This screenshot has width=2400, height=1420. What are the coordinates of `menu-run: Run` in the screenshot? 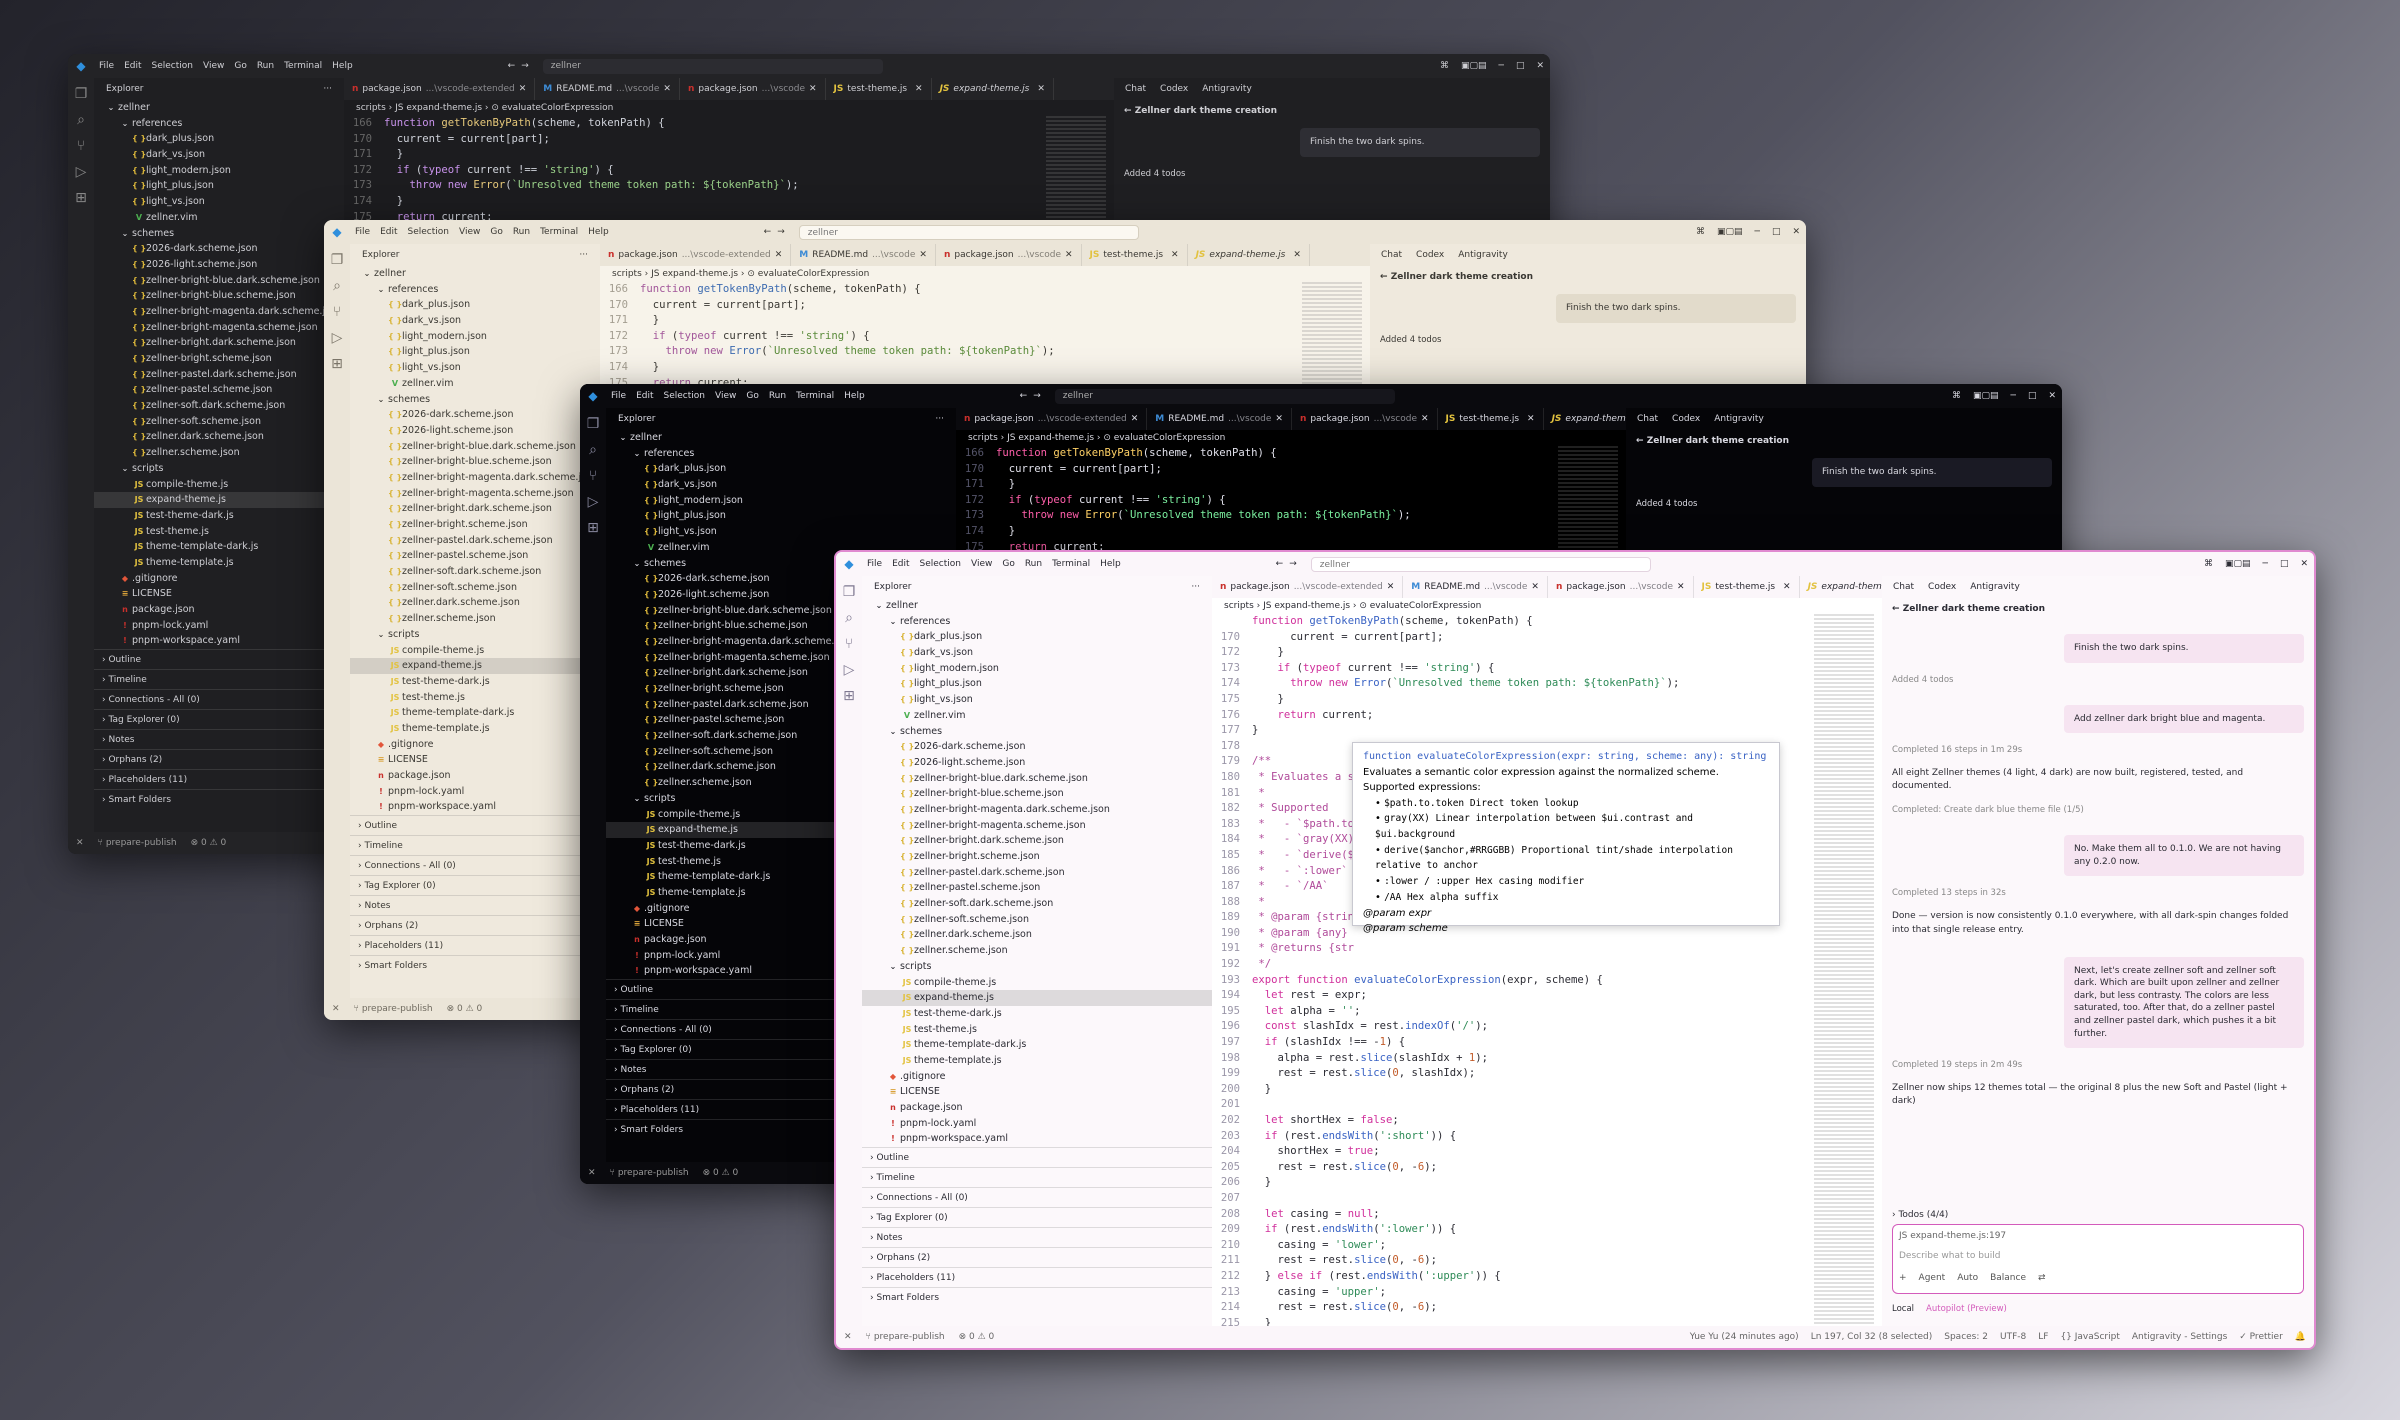 It's located at (521, 232).